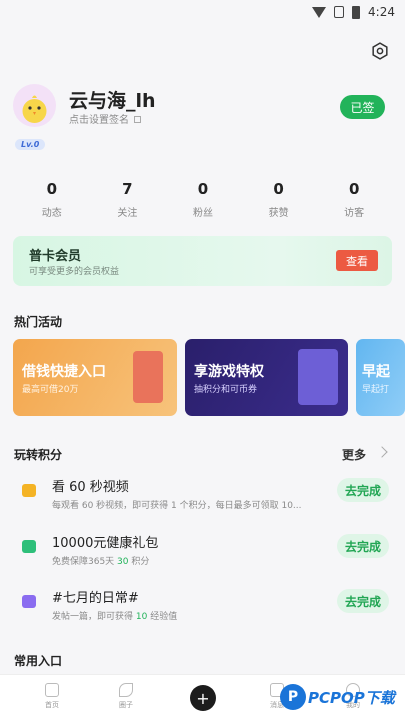  I want to click on stat-posts: 0 动态, so click(52, 199).